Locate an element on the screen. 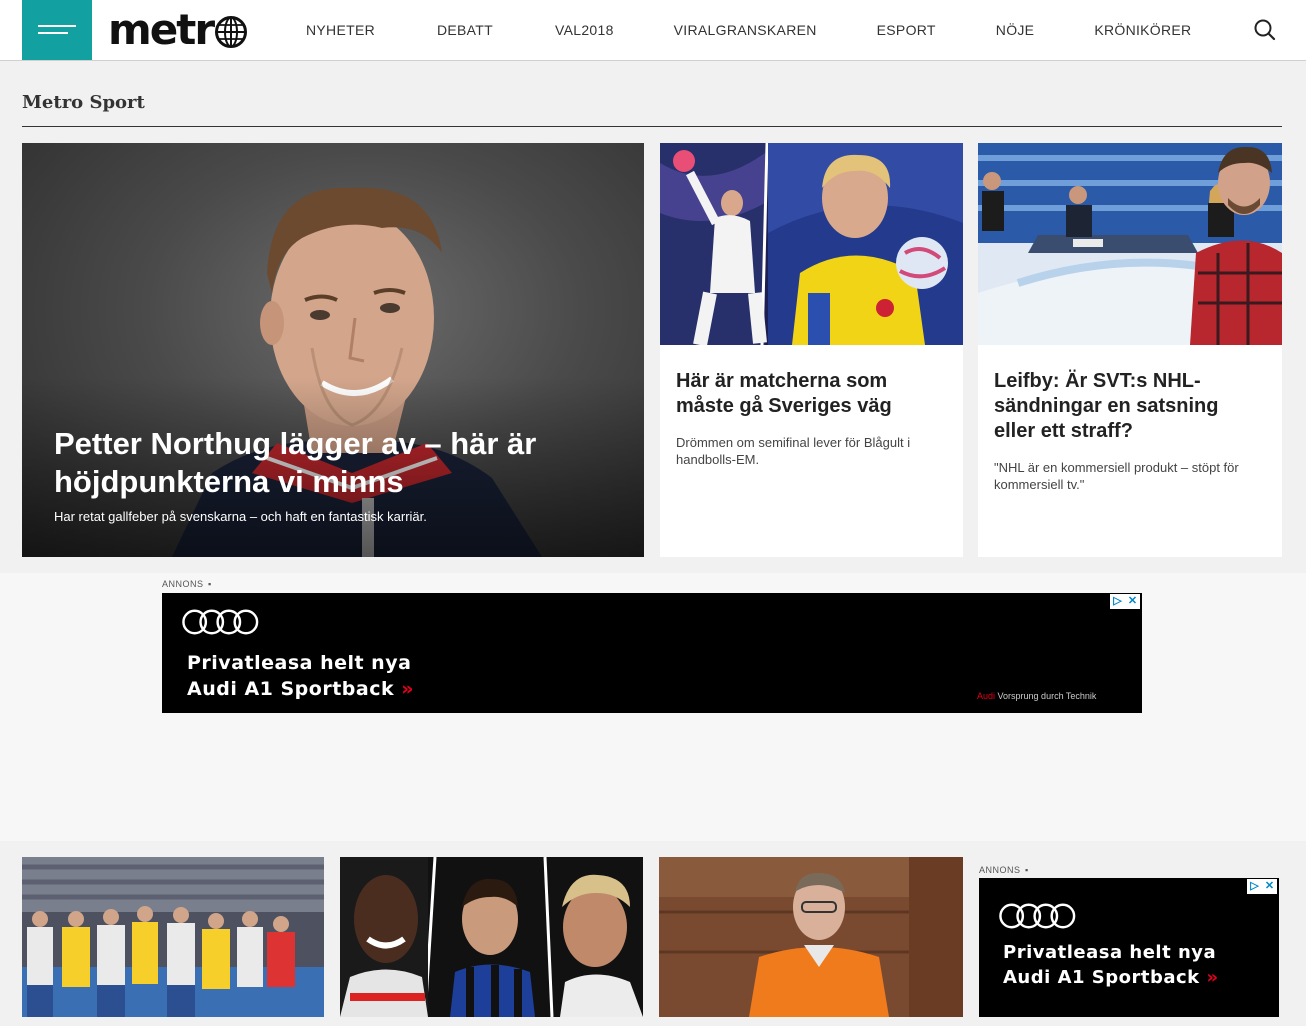 The image size is (1306, 1026). nav-item-noje: NÖJE is located at coordinates (1015, 30).